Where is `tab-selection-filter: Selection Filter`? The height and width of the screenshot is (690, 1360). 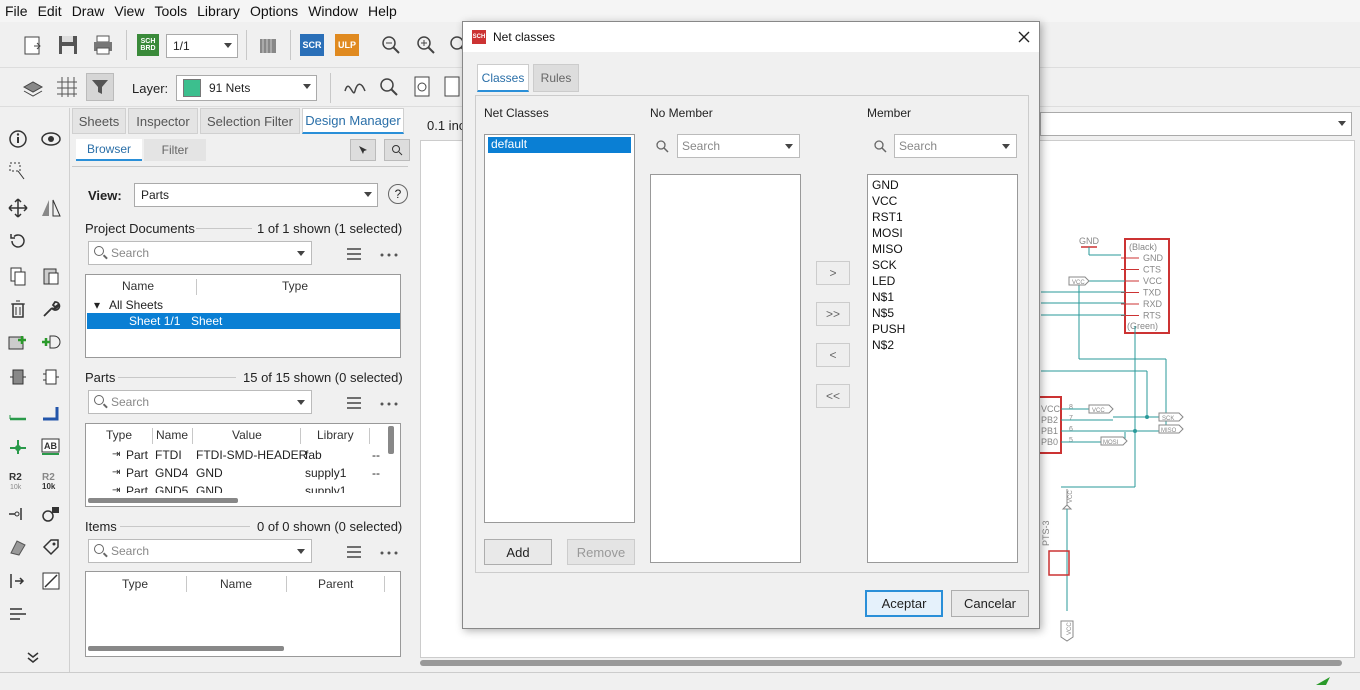
tab-selection-filter: Selection Filter is located at coordinates (250, 121).